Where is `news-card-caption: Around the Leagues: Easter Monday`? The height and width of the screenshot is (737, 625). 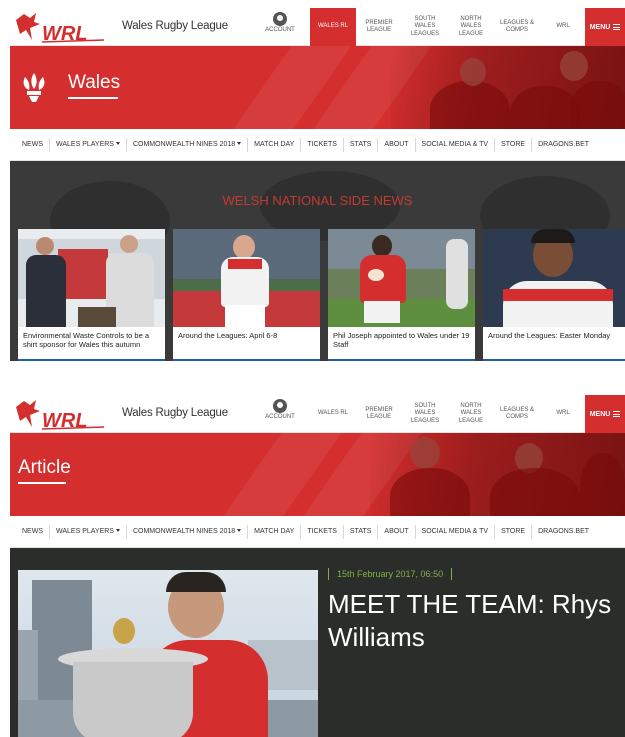 news-card-caption: Around the Leagues: Easter Monday is located at coordinates (549, 335).